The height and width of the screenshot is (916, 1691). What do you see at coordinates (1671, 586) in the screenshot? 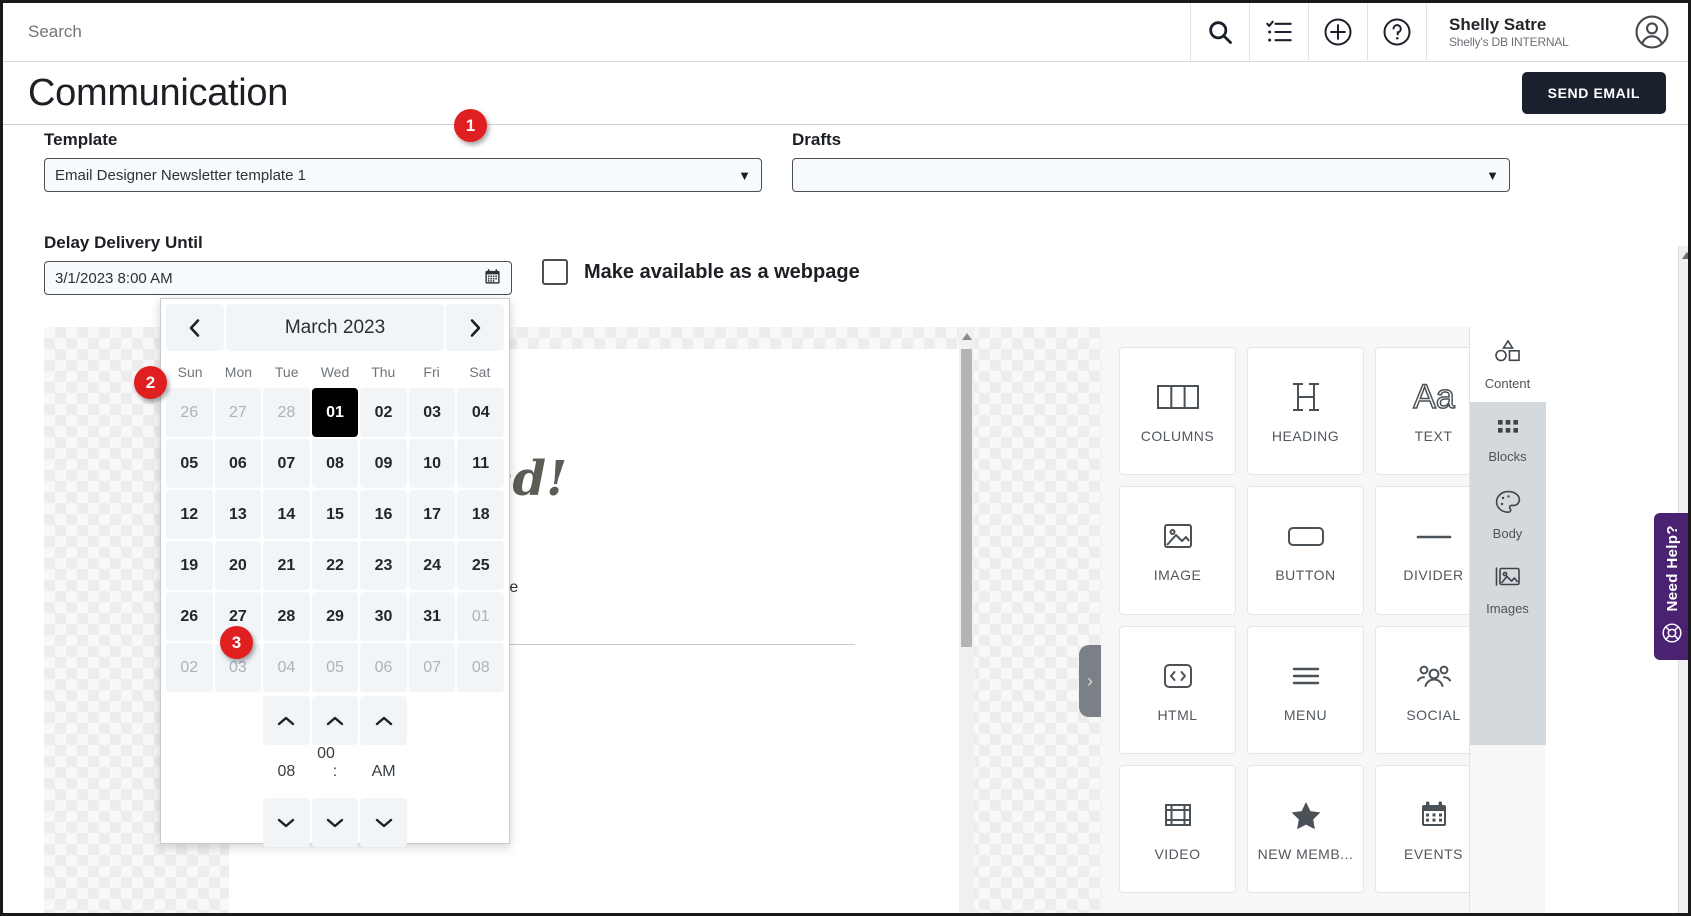
I see `need-help-tab: Need Help?` at bounding box center [1671, 586].